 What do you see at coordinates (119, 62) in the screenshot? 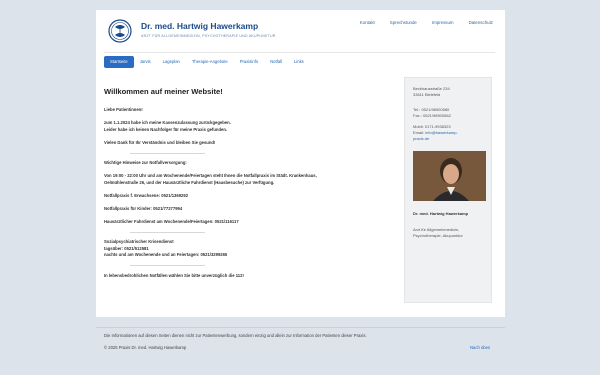
I see `nav-item-startseite: Startseite` at bounding box center [119, 62].